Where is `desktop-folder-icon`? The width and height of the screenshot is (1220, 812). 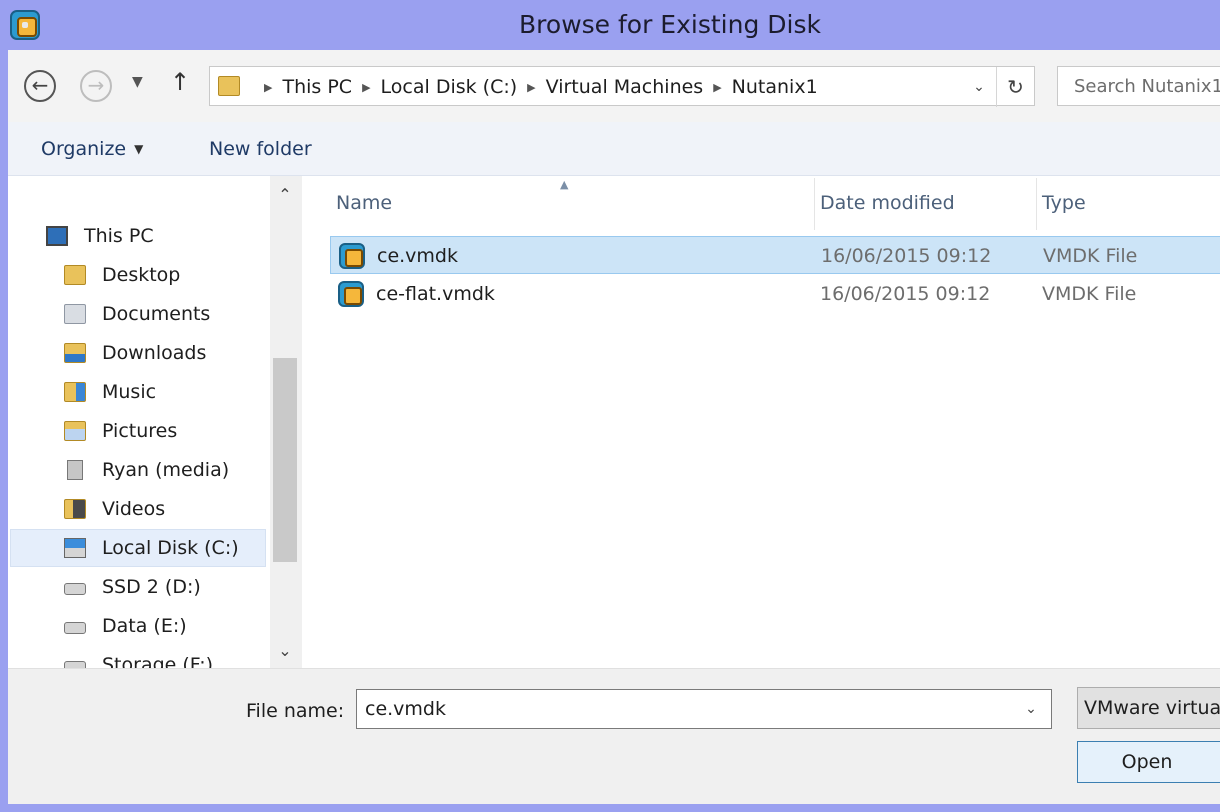 desktop-folder-icon is located at coordinates (75, 275).